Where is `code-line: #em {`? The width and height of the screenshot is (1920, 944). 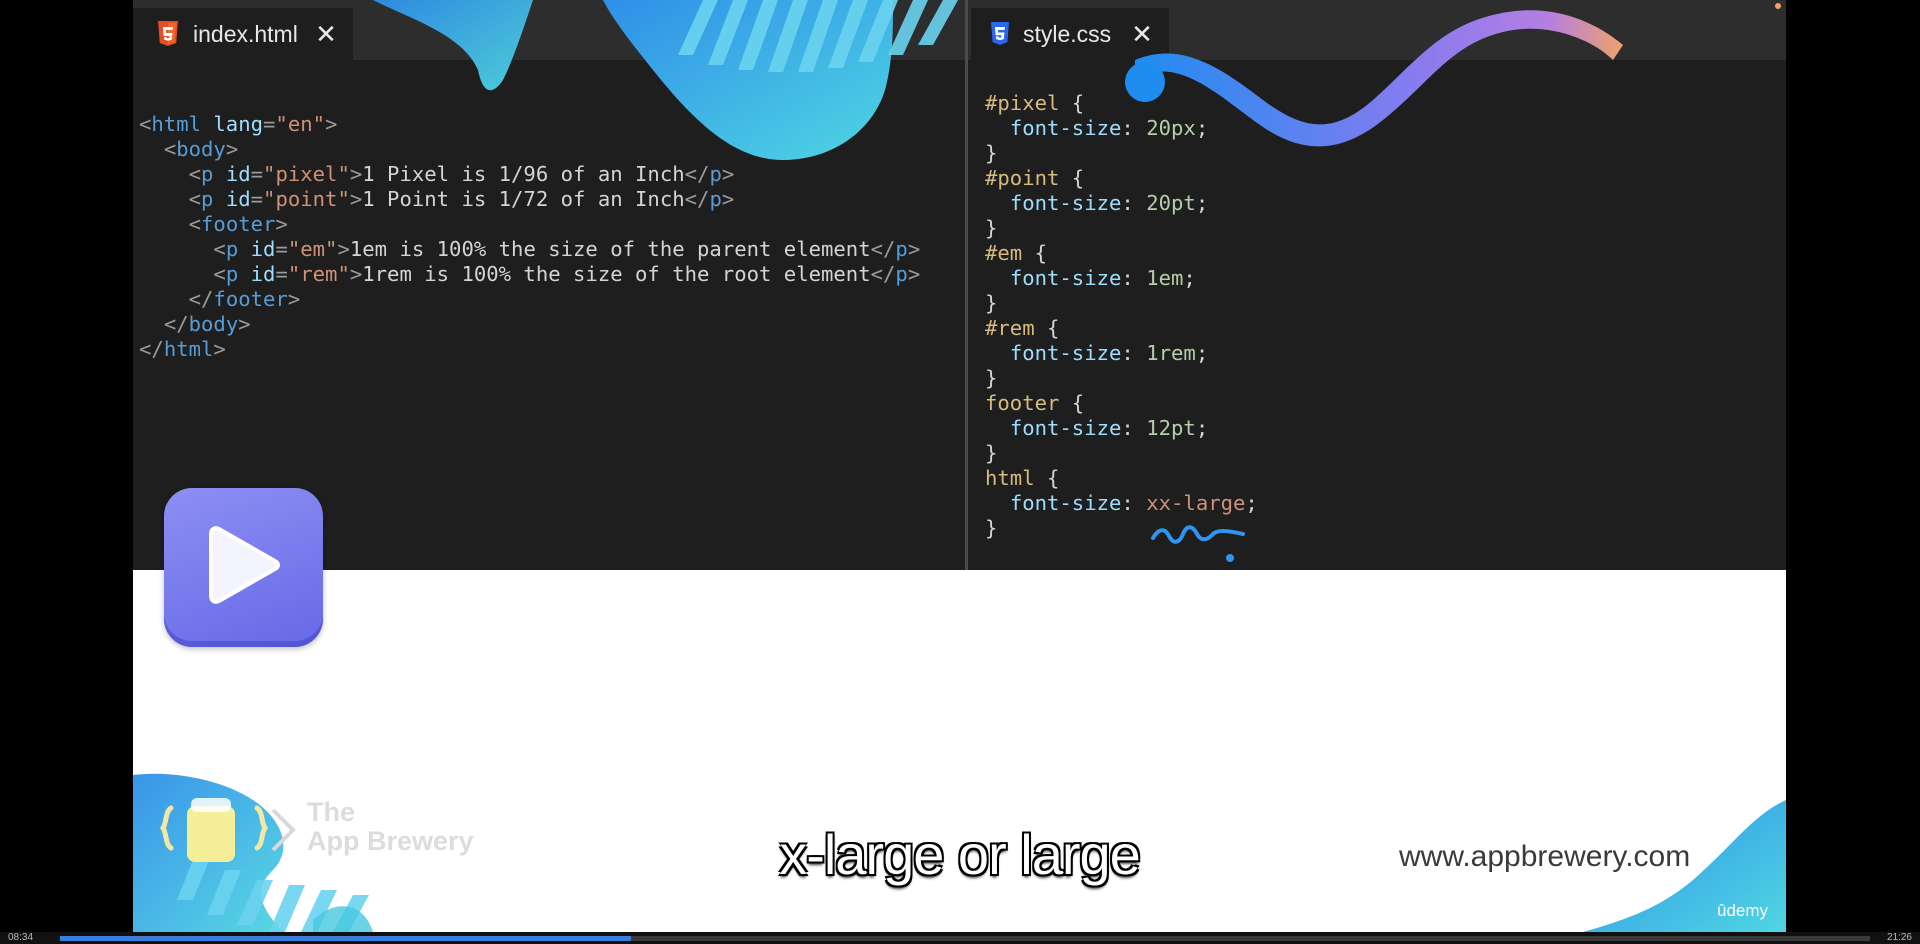 code-line: #em { is located at coordinates (1121, 253).